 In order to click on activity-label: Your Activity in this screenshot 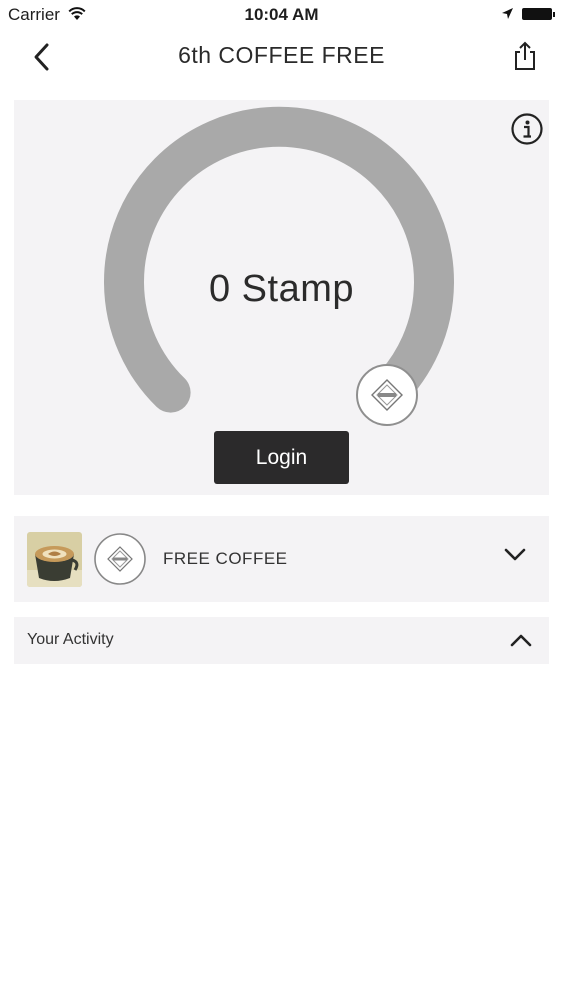, I will do `click(70, 639)`.